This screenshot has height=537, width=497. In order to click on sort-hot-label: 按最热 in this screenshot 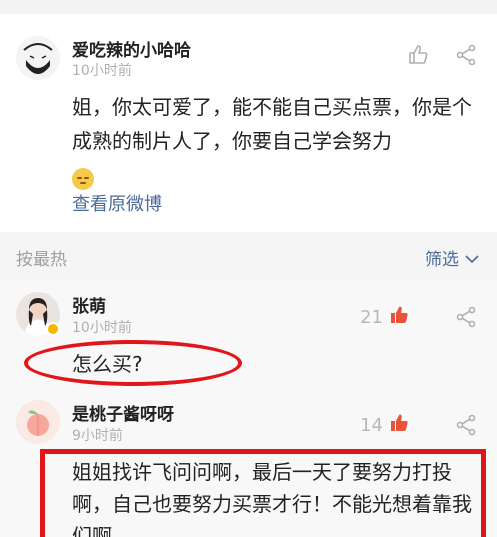, I will do `click(41, 257)`.